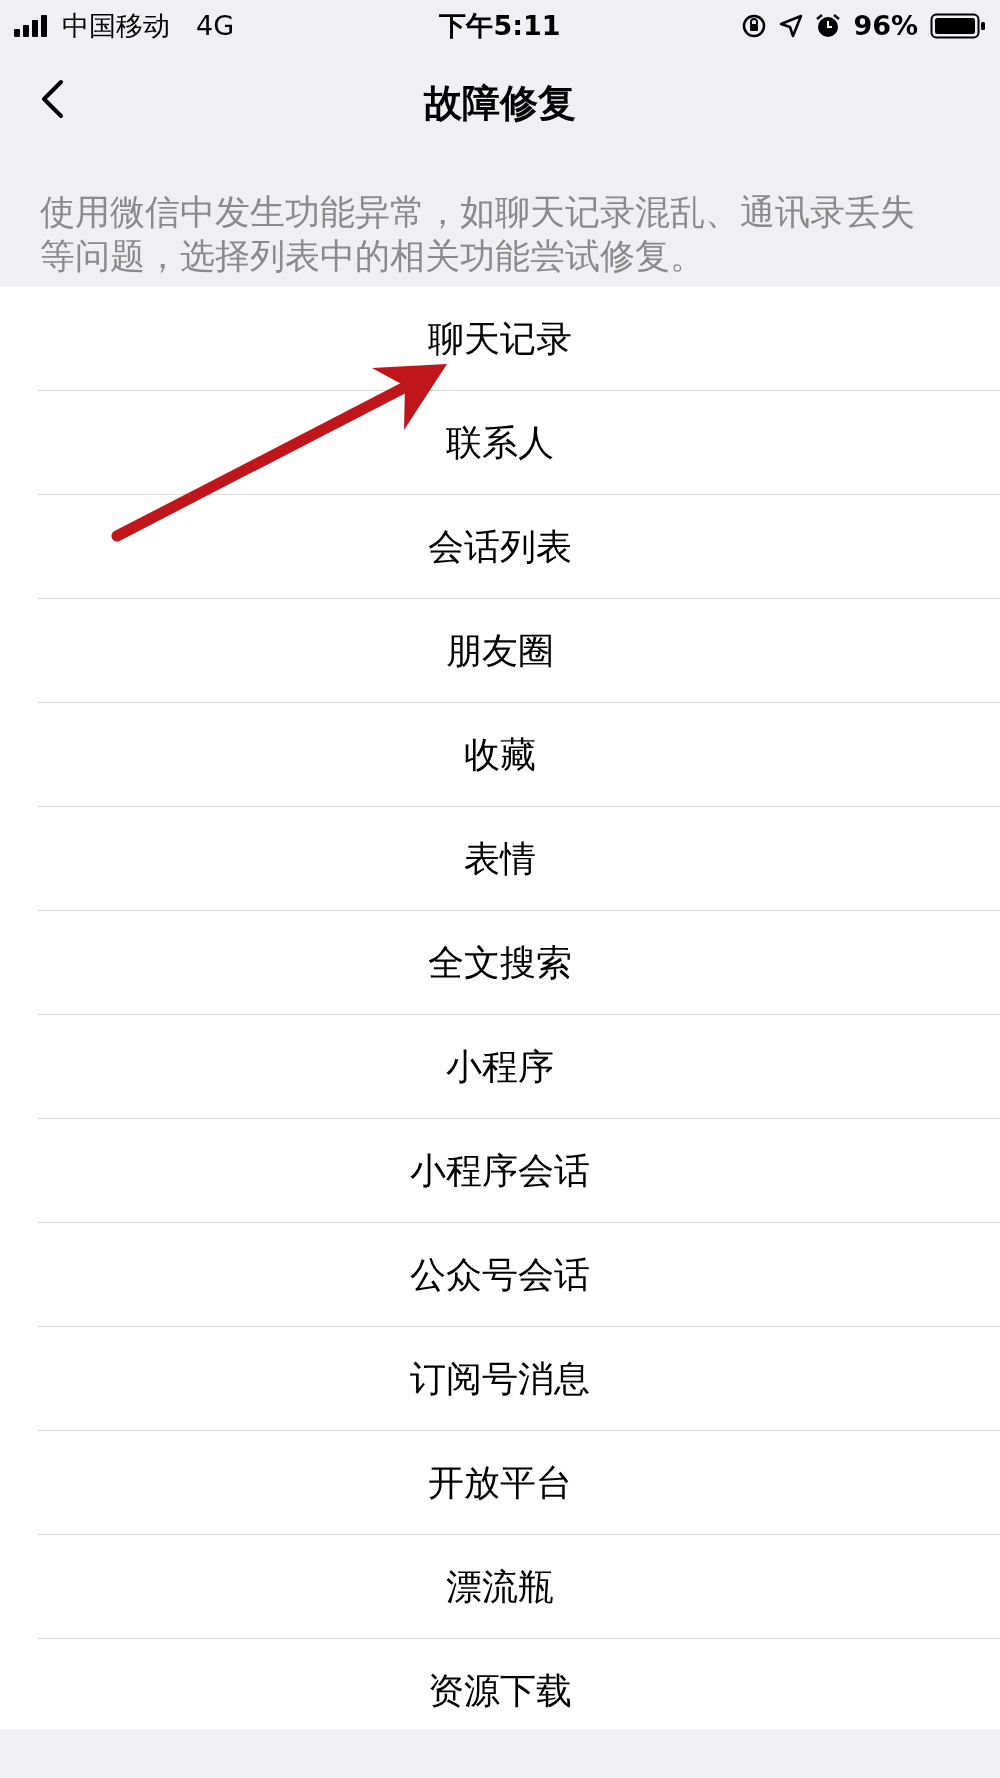  I want to click on repair-option: 公众号会话, so click(500, 1275).